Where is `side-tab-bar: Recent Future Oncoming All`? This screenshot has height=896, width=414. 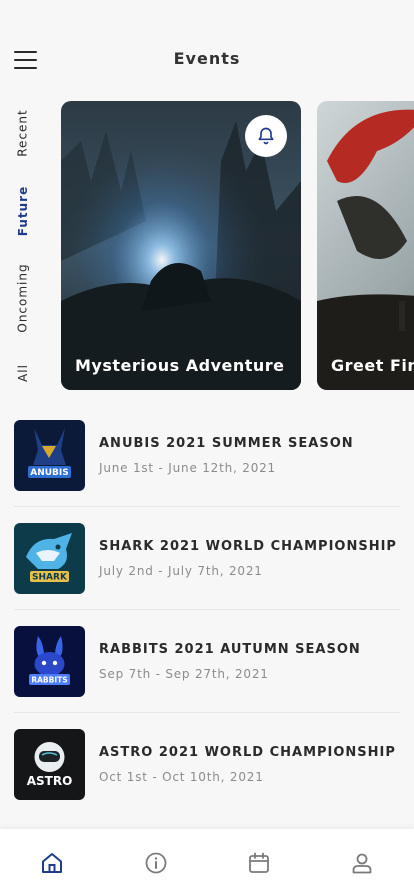 side-tab-bar: Recent Future Oncoming All is located at coordinates (23, 245).